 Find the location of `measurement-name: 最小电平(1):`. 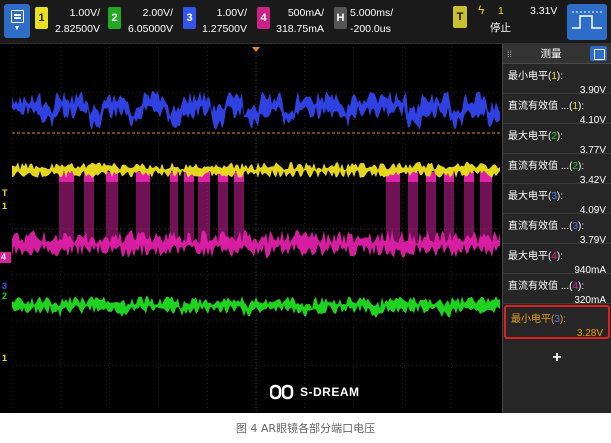

measurement-name: 最小电平(1): is located at coordinates (536, 76).